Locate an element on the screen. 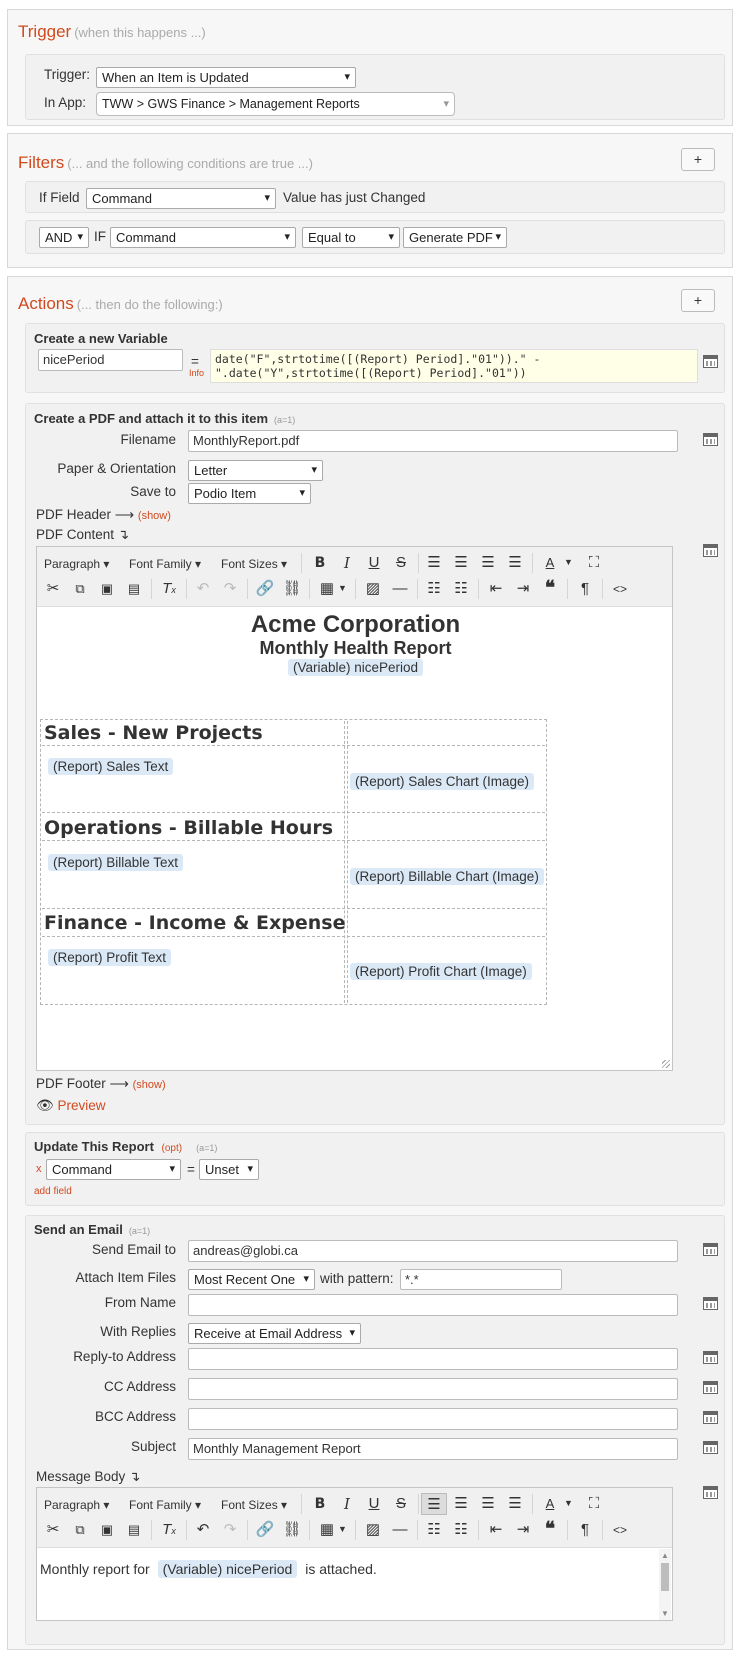 The image size is (740, 1657). strikethrough-icon: S is located at coordinates (401, 563).